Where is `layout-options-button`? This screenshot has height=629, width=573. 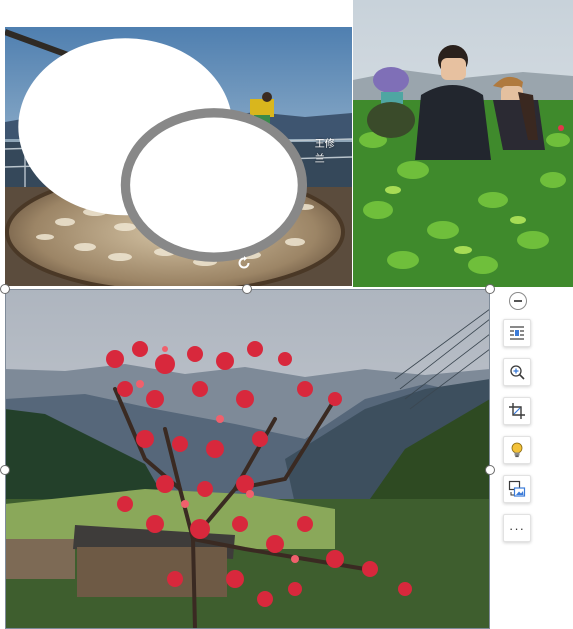 layout-options-button is located at coordinates (517, 333).